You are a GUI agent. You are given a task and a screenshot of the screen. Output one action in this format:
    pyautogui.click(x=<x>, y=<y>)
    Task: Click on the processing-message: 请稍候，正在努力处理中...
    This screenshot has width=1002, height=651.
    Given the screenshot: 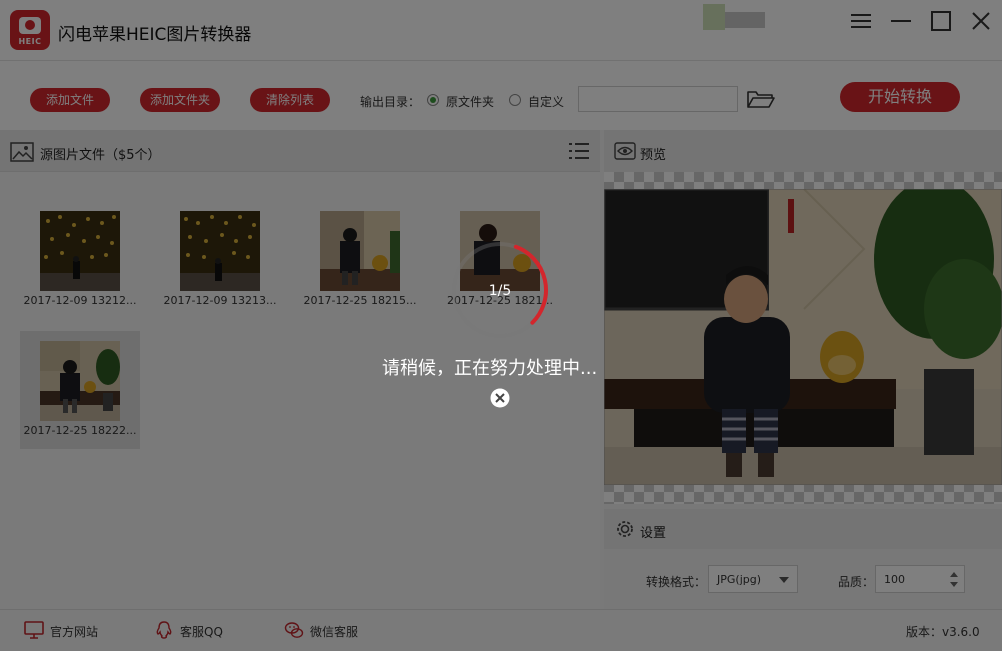 What is the action you would take?
    pyautogui.click(x=490, y=368)
    